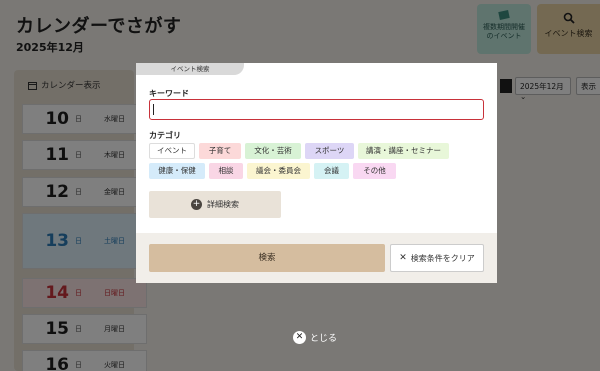 The image size is (600, 371). Describe the element at coordinates (278, 171) in the screenshot. I see `category-chip-assembly: 議会・委員会` at that location.